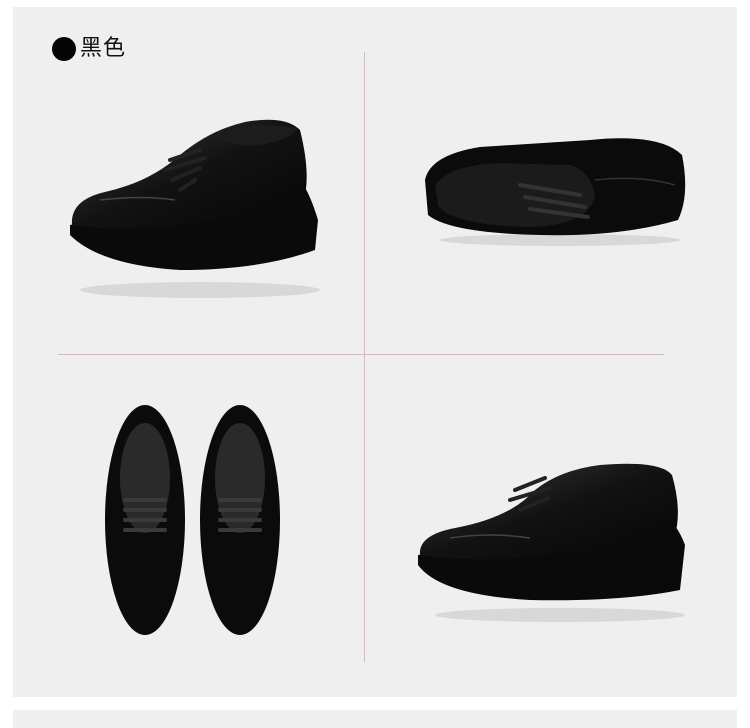  Describe the element at coordinates (103, 48) in the screenshot. I see `color-name: 黑色` at that location.